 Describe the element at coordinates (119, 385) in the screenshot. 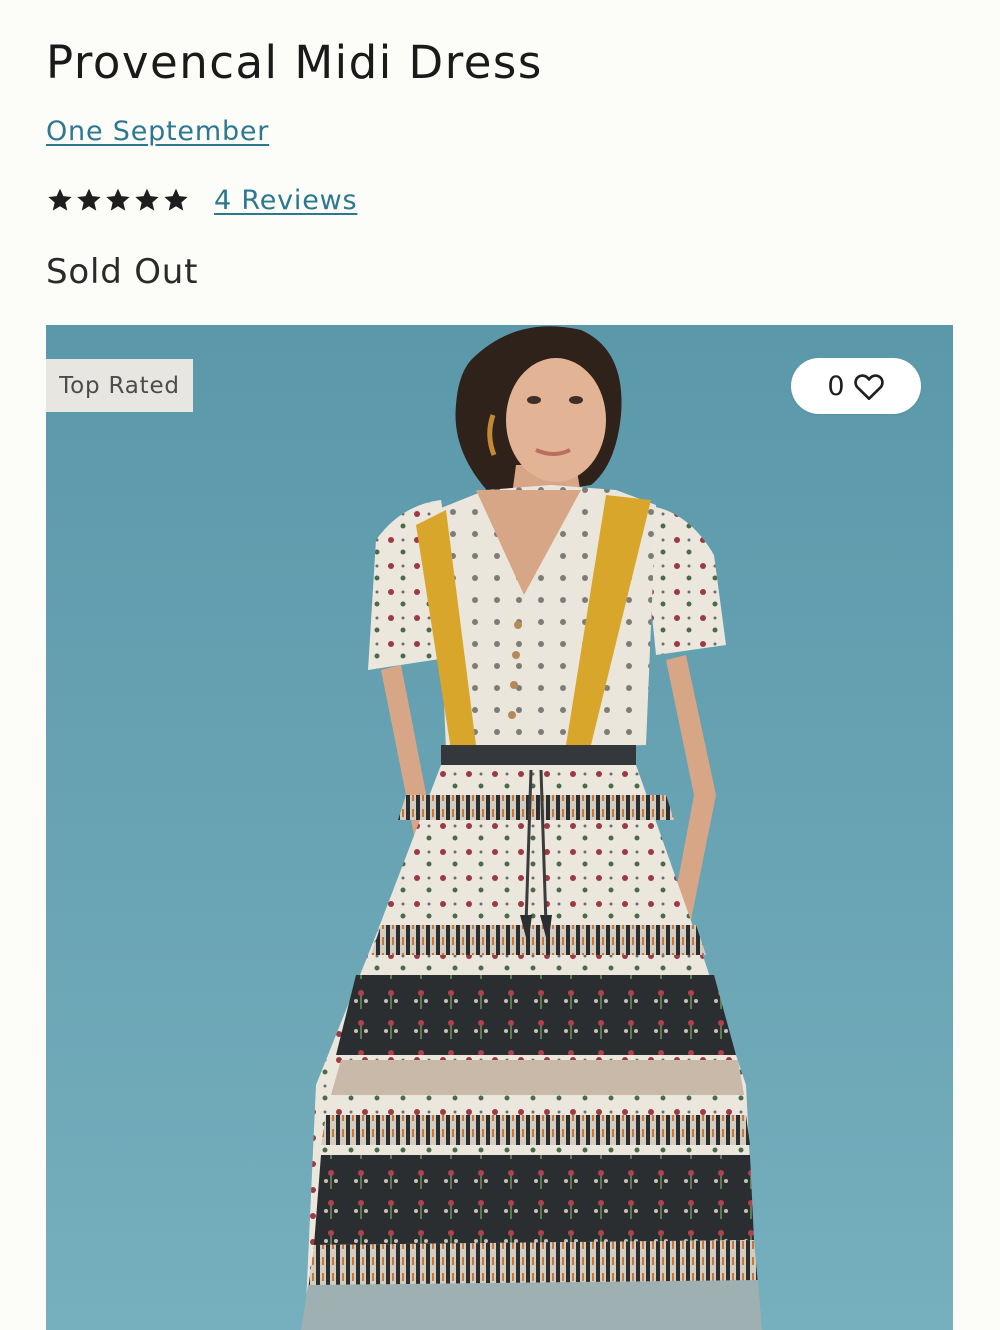

I see `top-rated-badge: Top Rated` at that location.